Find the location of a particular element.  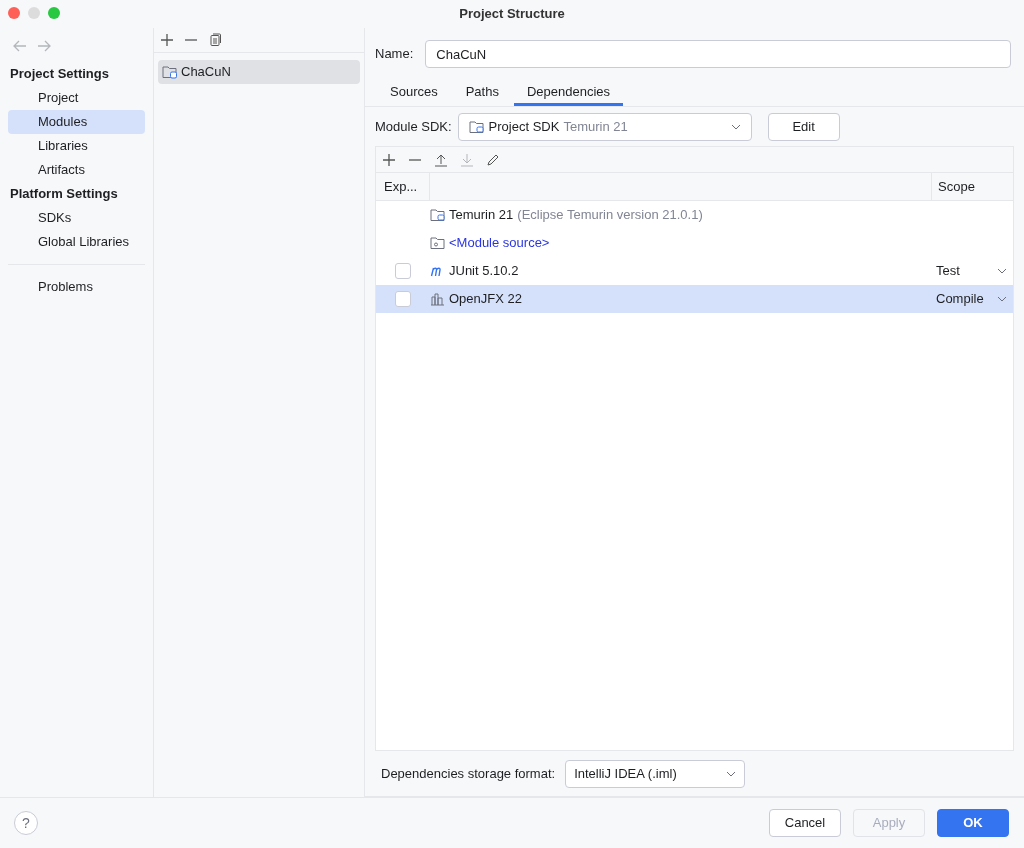

scope-value: Test is located at coordinates (948, 271).